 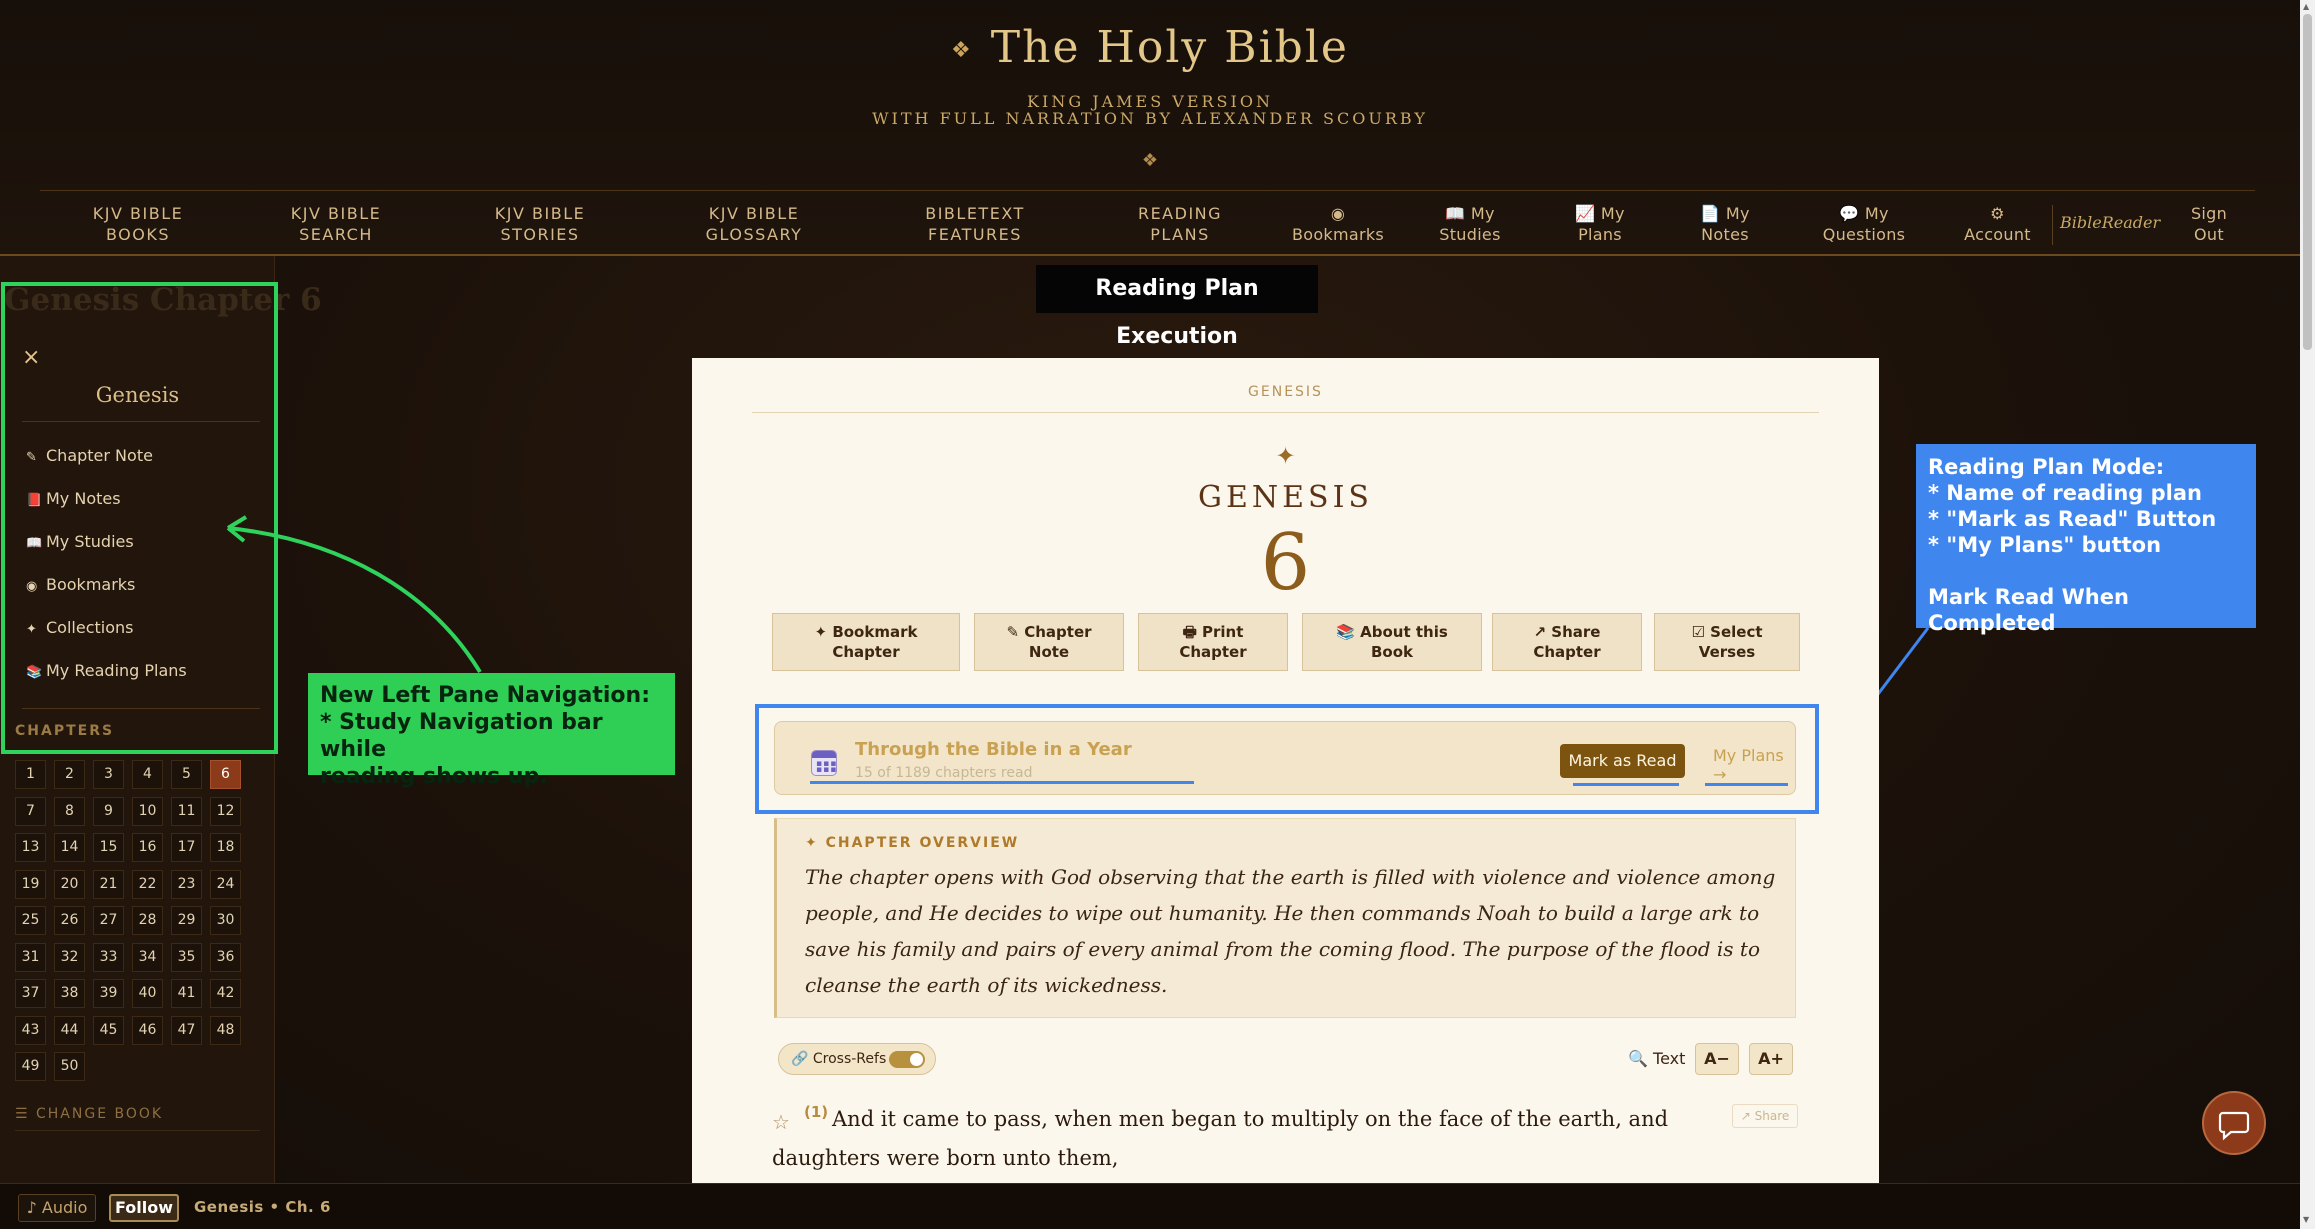 What do you see at coordinates (1656, 1058) in the screenshot?
I see `text-search-button: 🔍 Text` at bounding box center [1656, 1058].